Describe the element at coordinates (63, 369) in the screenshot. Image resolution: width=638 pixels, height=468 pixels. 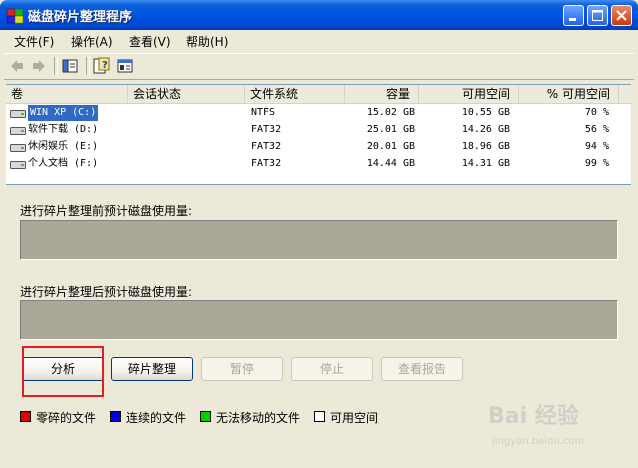
I see `analyze-button: 分析` at that location.